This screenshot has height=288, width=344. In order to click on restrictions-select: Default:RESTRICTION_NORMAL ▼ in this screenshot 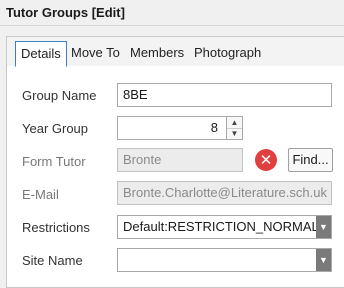, I will do `click(224, 227)`.